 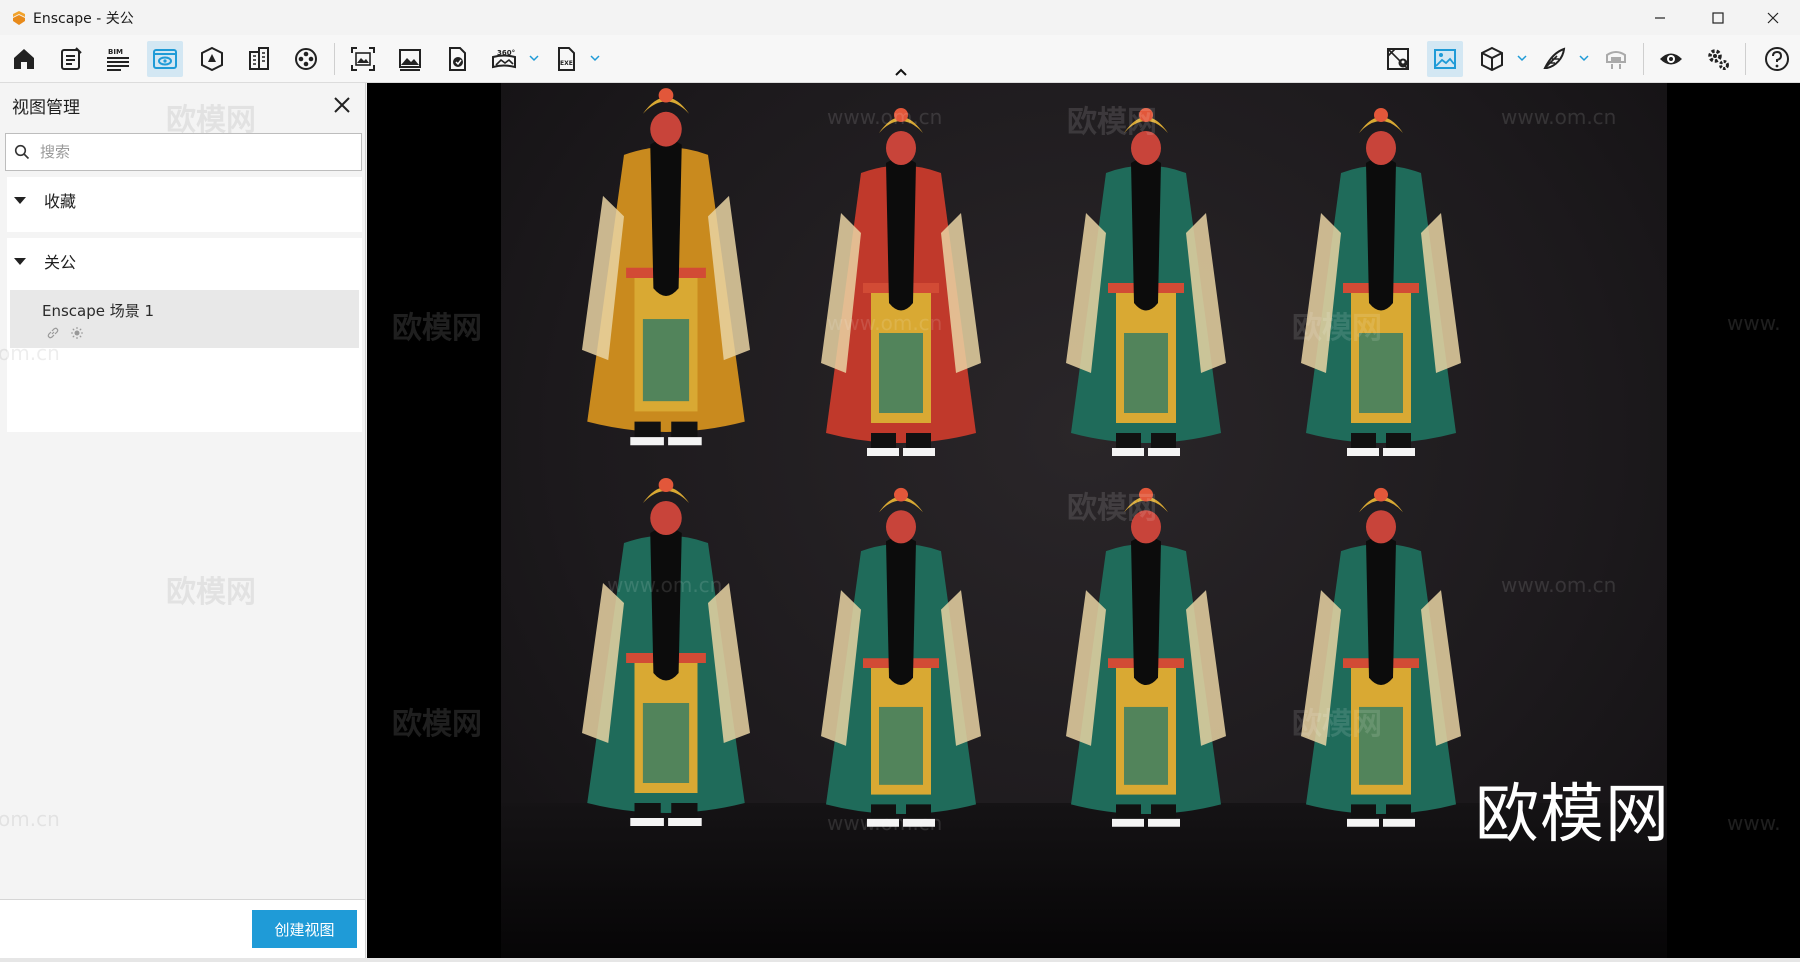 I want to click on collapse-toolbar-chevron-up-icon, so click(x=901, y=72).